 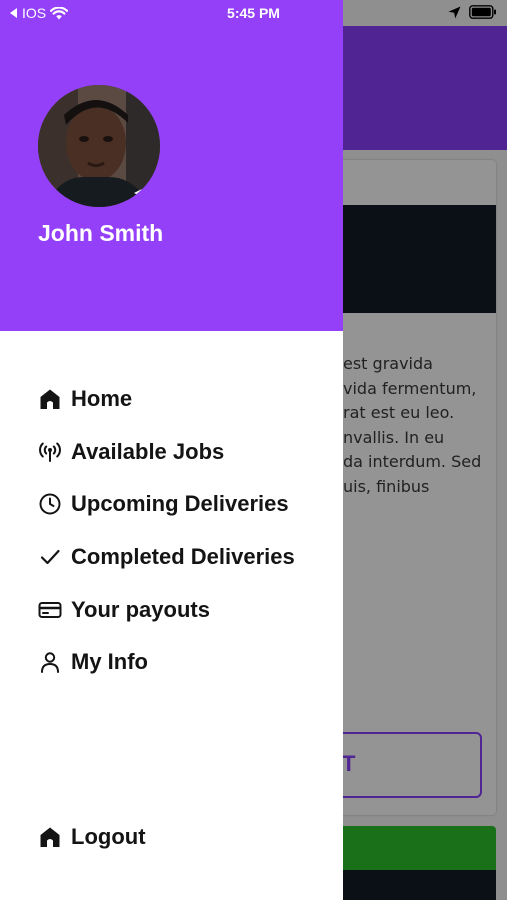 What do you see at coordinates (140, 609) in the screenshot?
I see `menu-item-label: Your payouts` at bounding box center [140, 609].